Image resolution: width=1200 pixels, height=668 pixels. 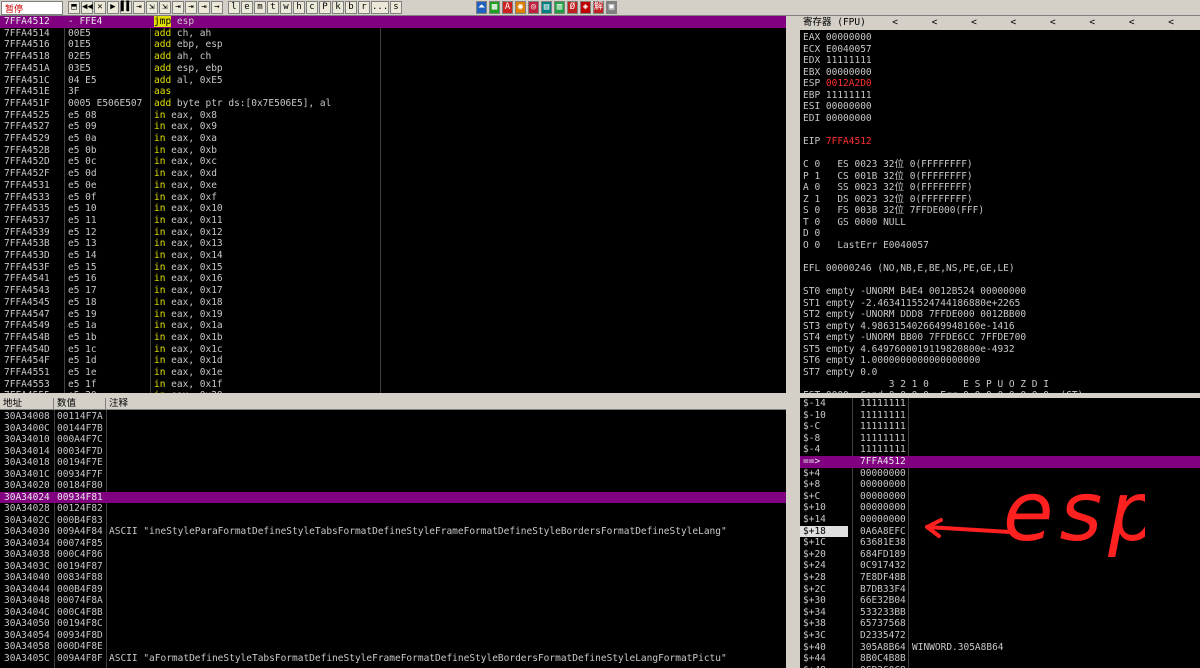 What do you see at coordinates (87, 7) in the screenshot?
I see `toolbar-button: ◀◀` at bounding box center [87, 7].